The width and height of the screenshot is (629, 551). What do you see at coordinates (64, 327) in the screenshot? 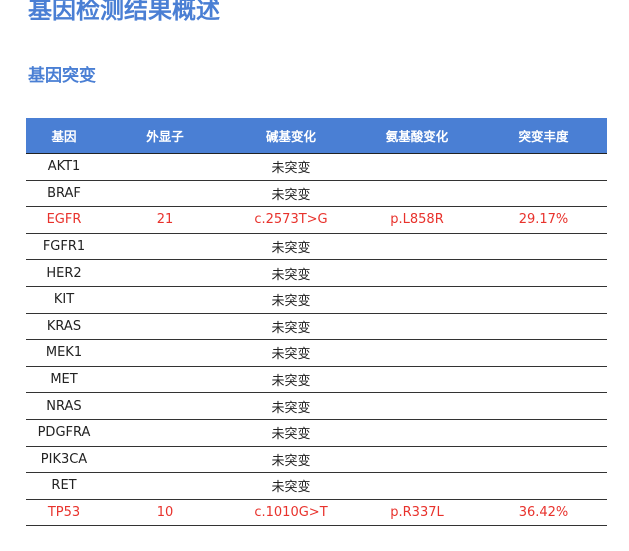
I see `cell-gene: KRAS` at bounding box center [64, 327].